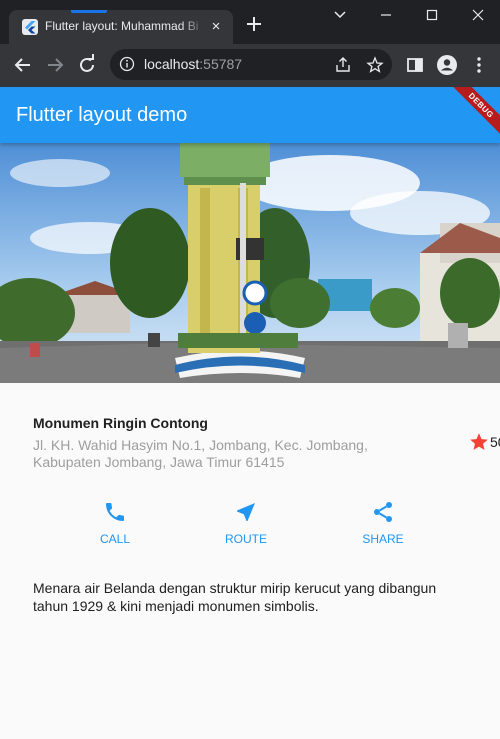 The height and width of the screenshot is (739, 500). What do you see at coordinates (246, 539) in the screenshot?
I see `route-label: ROUTE` at bounding box center [246, 539].